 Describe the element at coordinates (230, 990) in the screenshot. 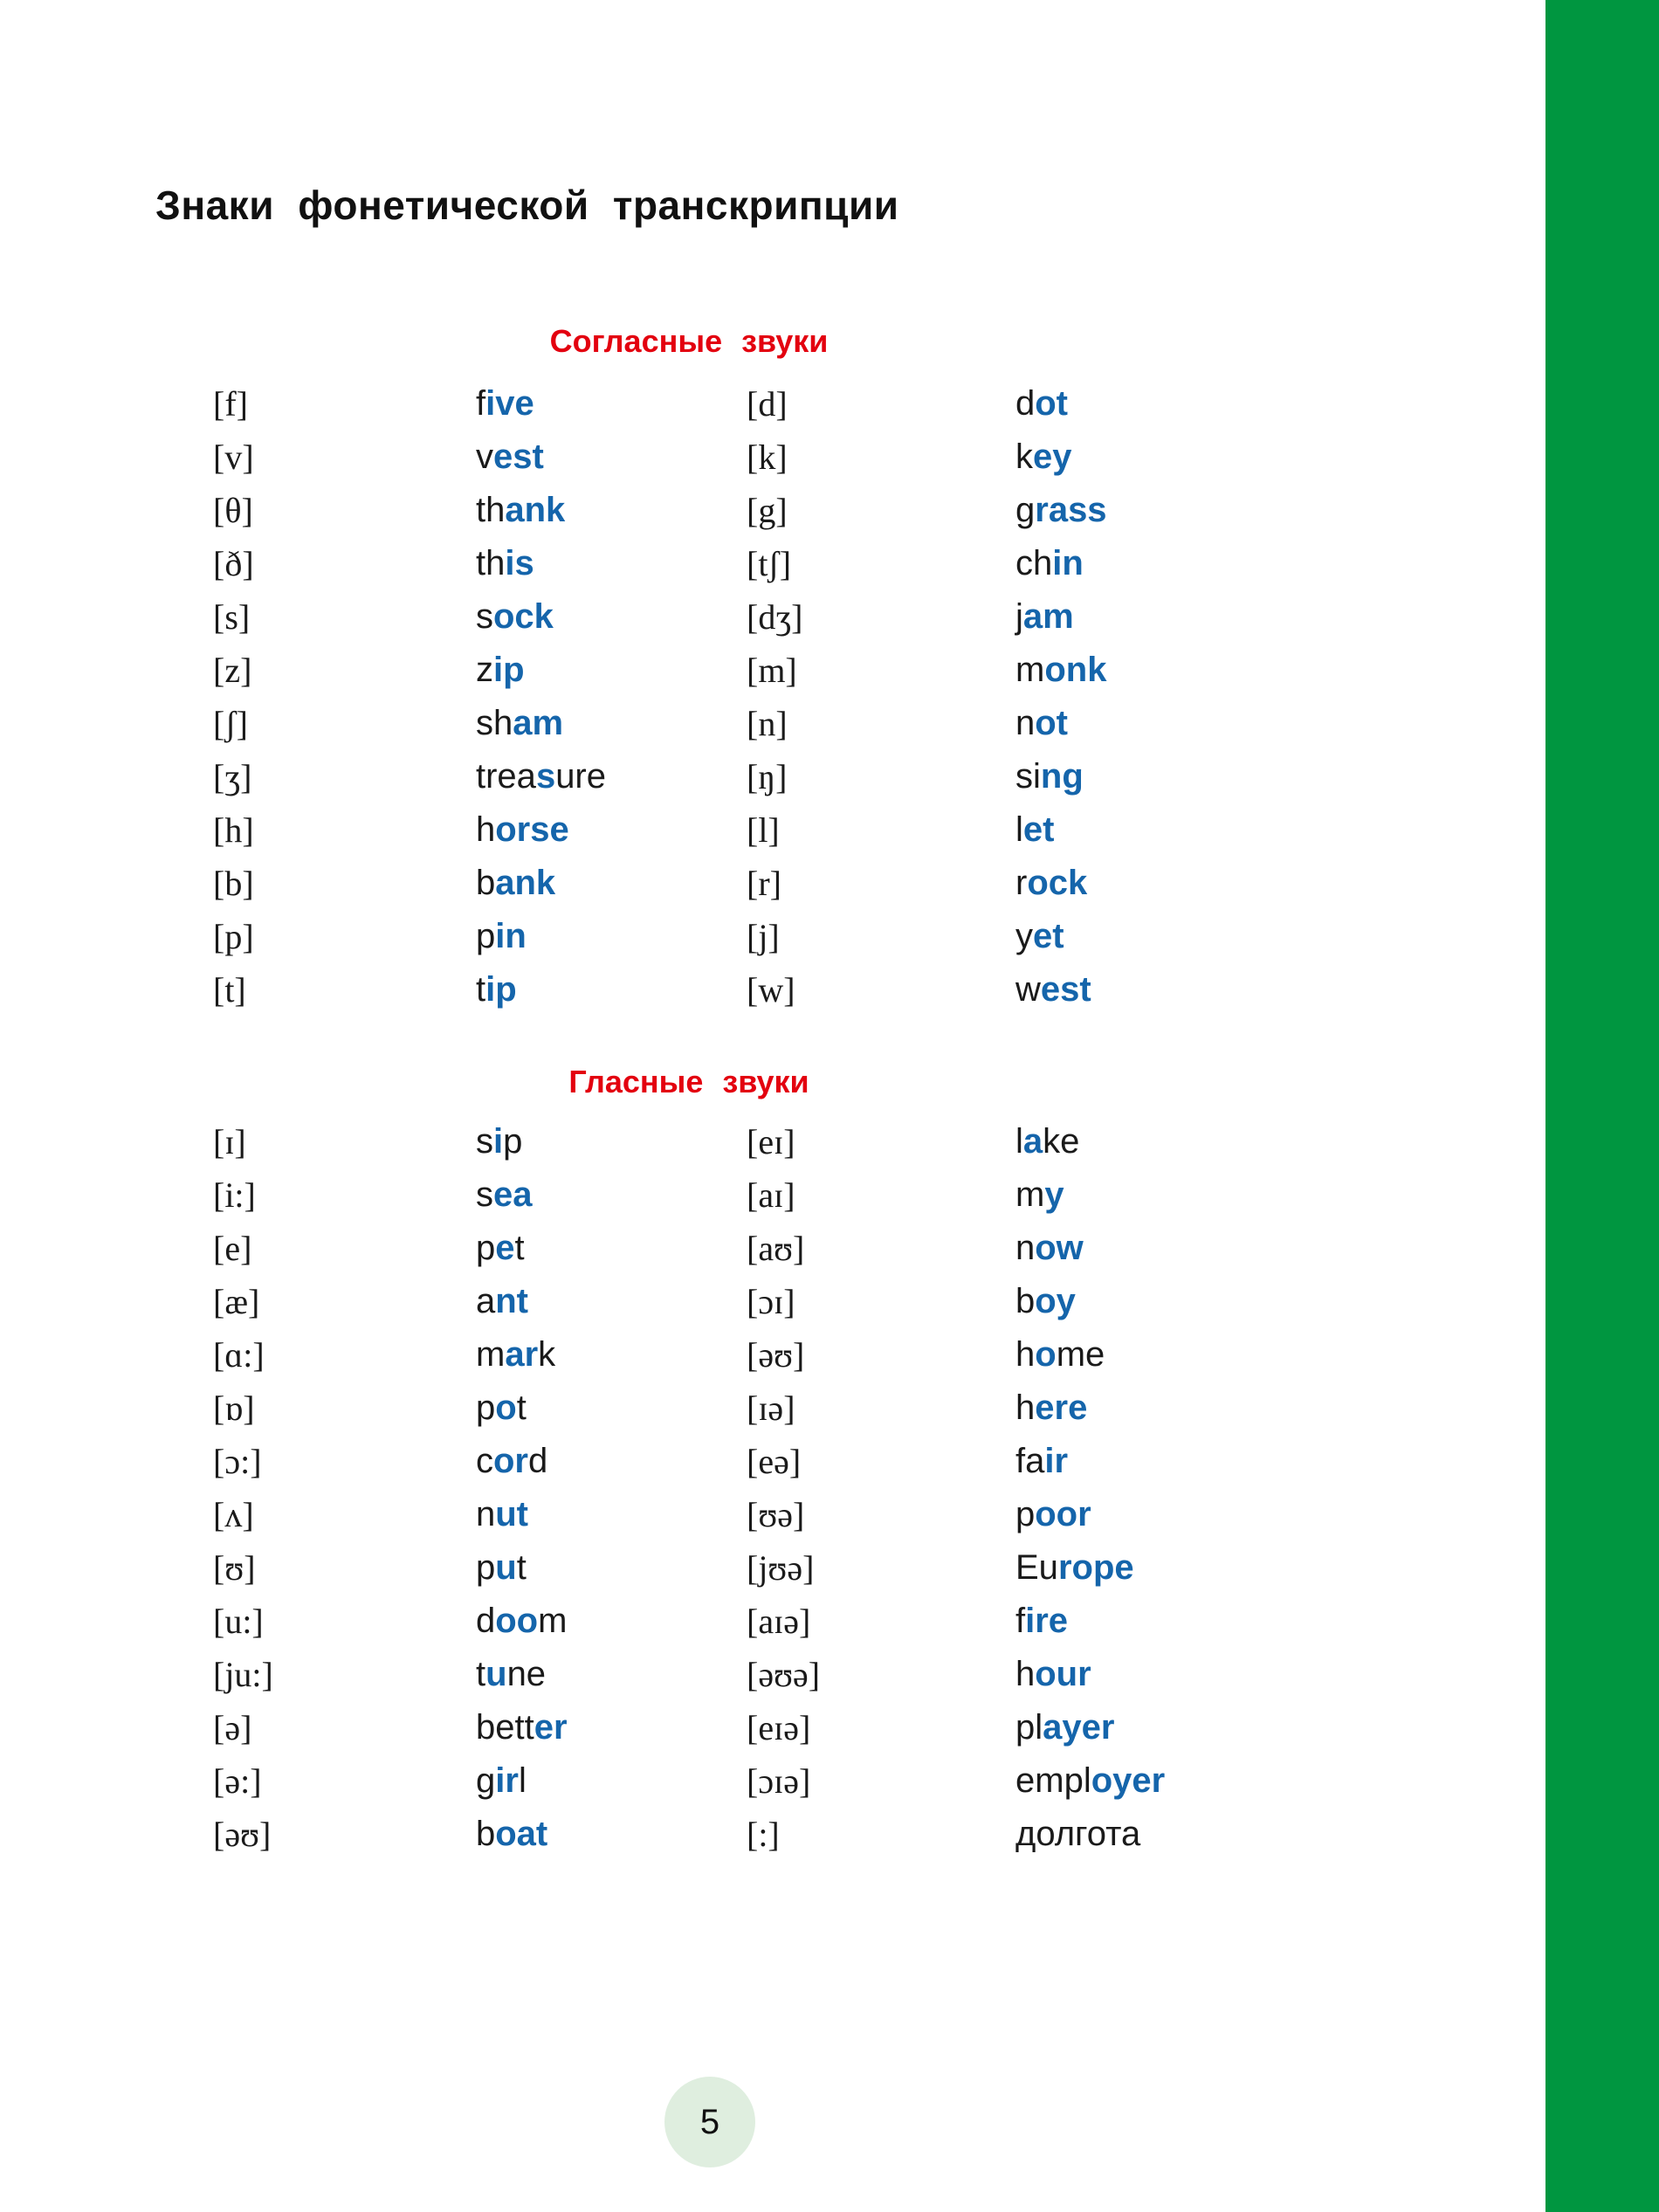

I see `ipa-symbol-left: [t]` at that location.